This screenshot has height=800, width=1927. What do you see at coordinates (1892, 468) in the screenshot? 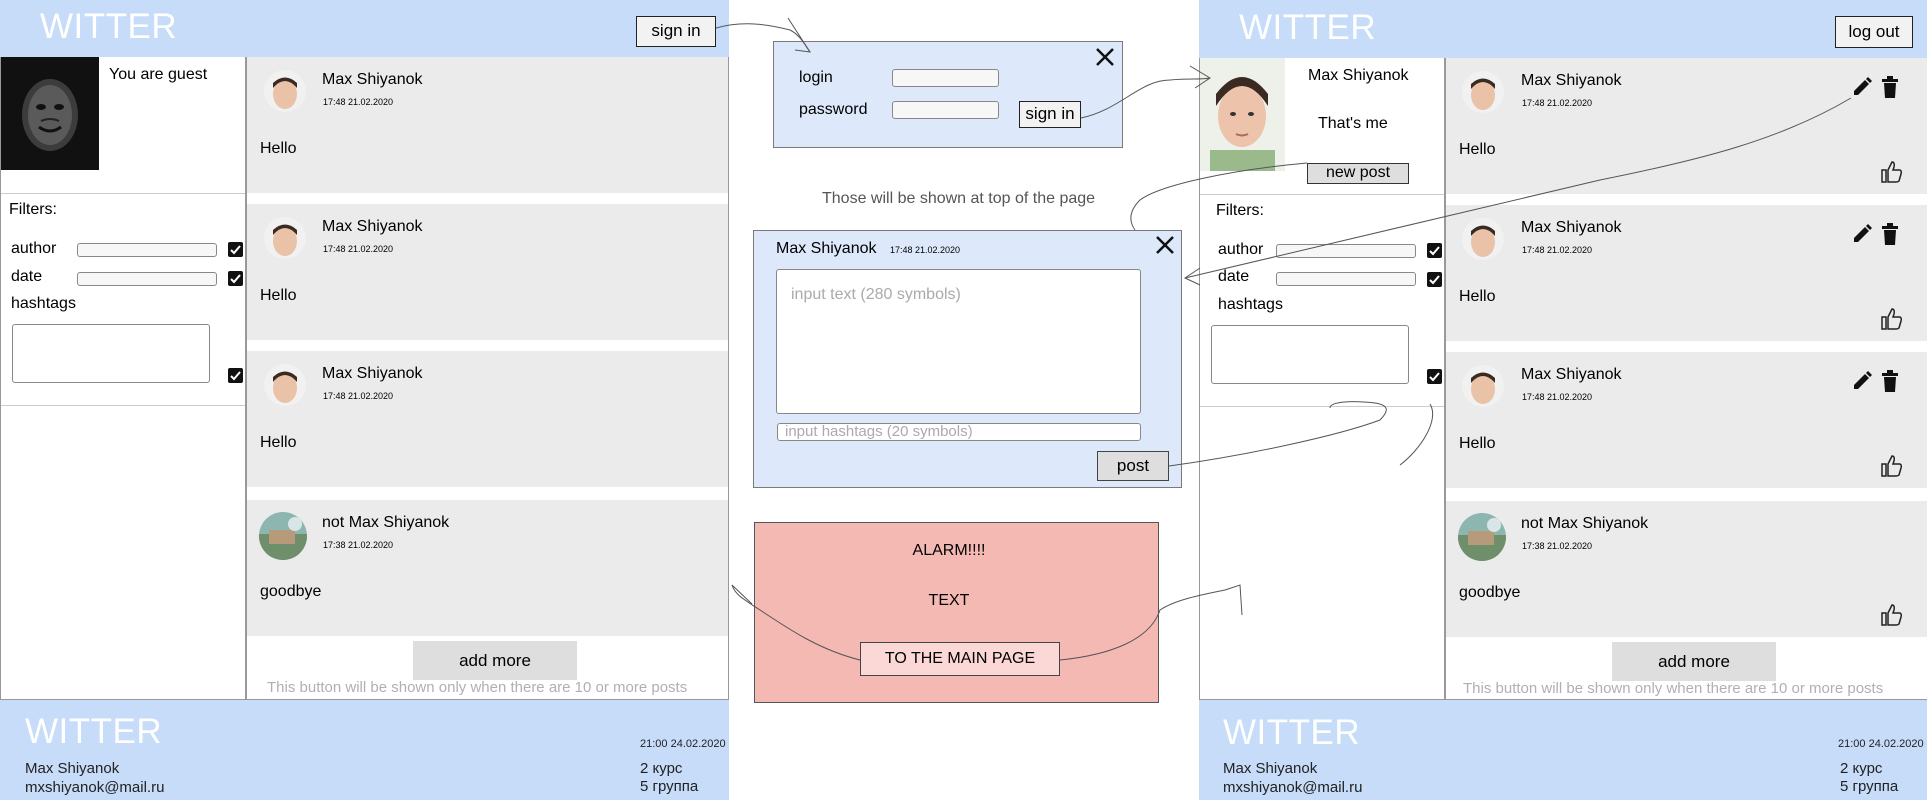
I see `right-post-3-like-icon` at bounding box center [1892, 468].